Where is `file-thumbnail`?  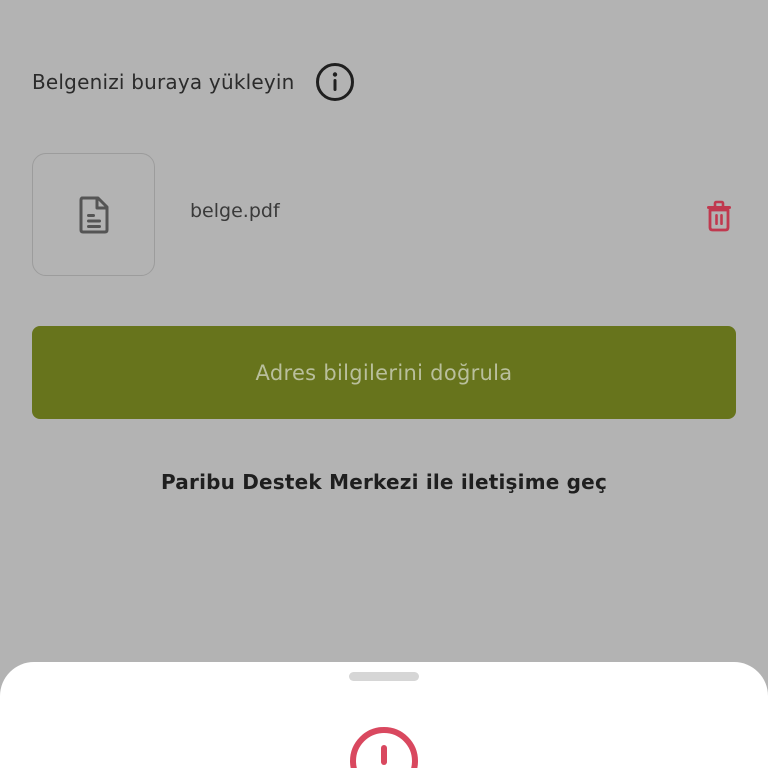
file-thumbnail is located at coordinates (93, 214).